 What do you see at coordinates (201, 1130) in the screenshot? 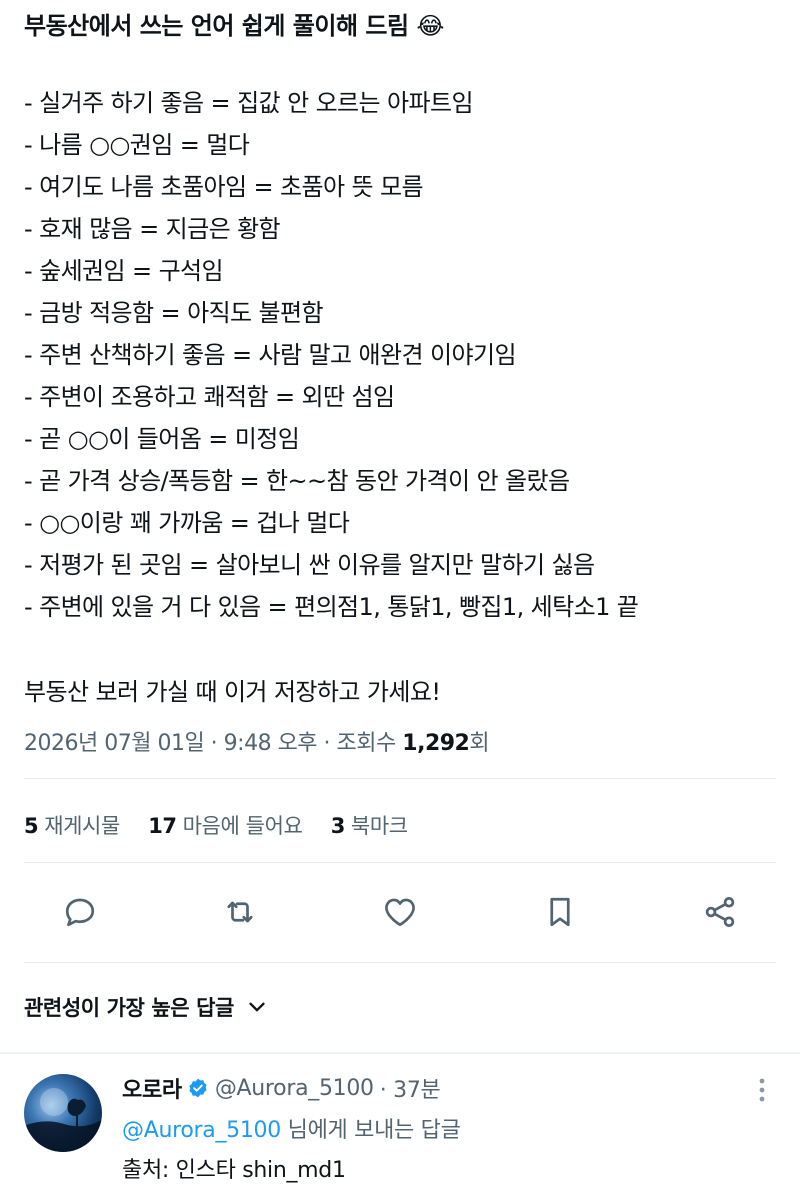
I see `replying-to-mention: @Aurora_5100` at bounding box center [201, 1130].